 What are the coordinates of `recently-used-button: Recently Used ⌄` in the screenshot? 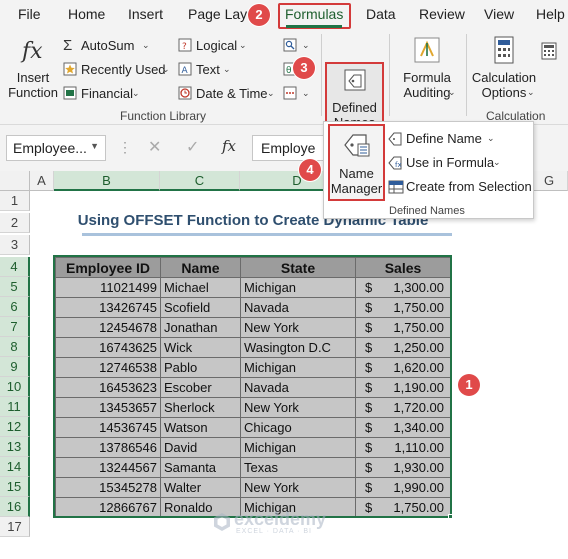 It's located at (119, 70).